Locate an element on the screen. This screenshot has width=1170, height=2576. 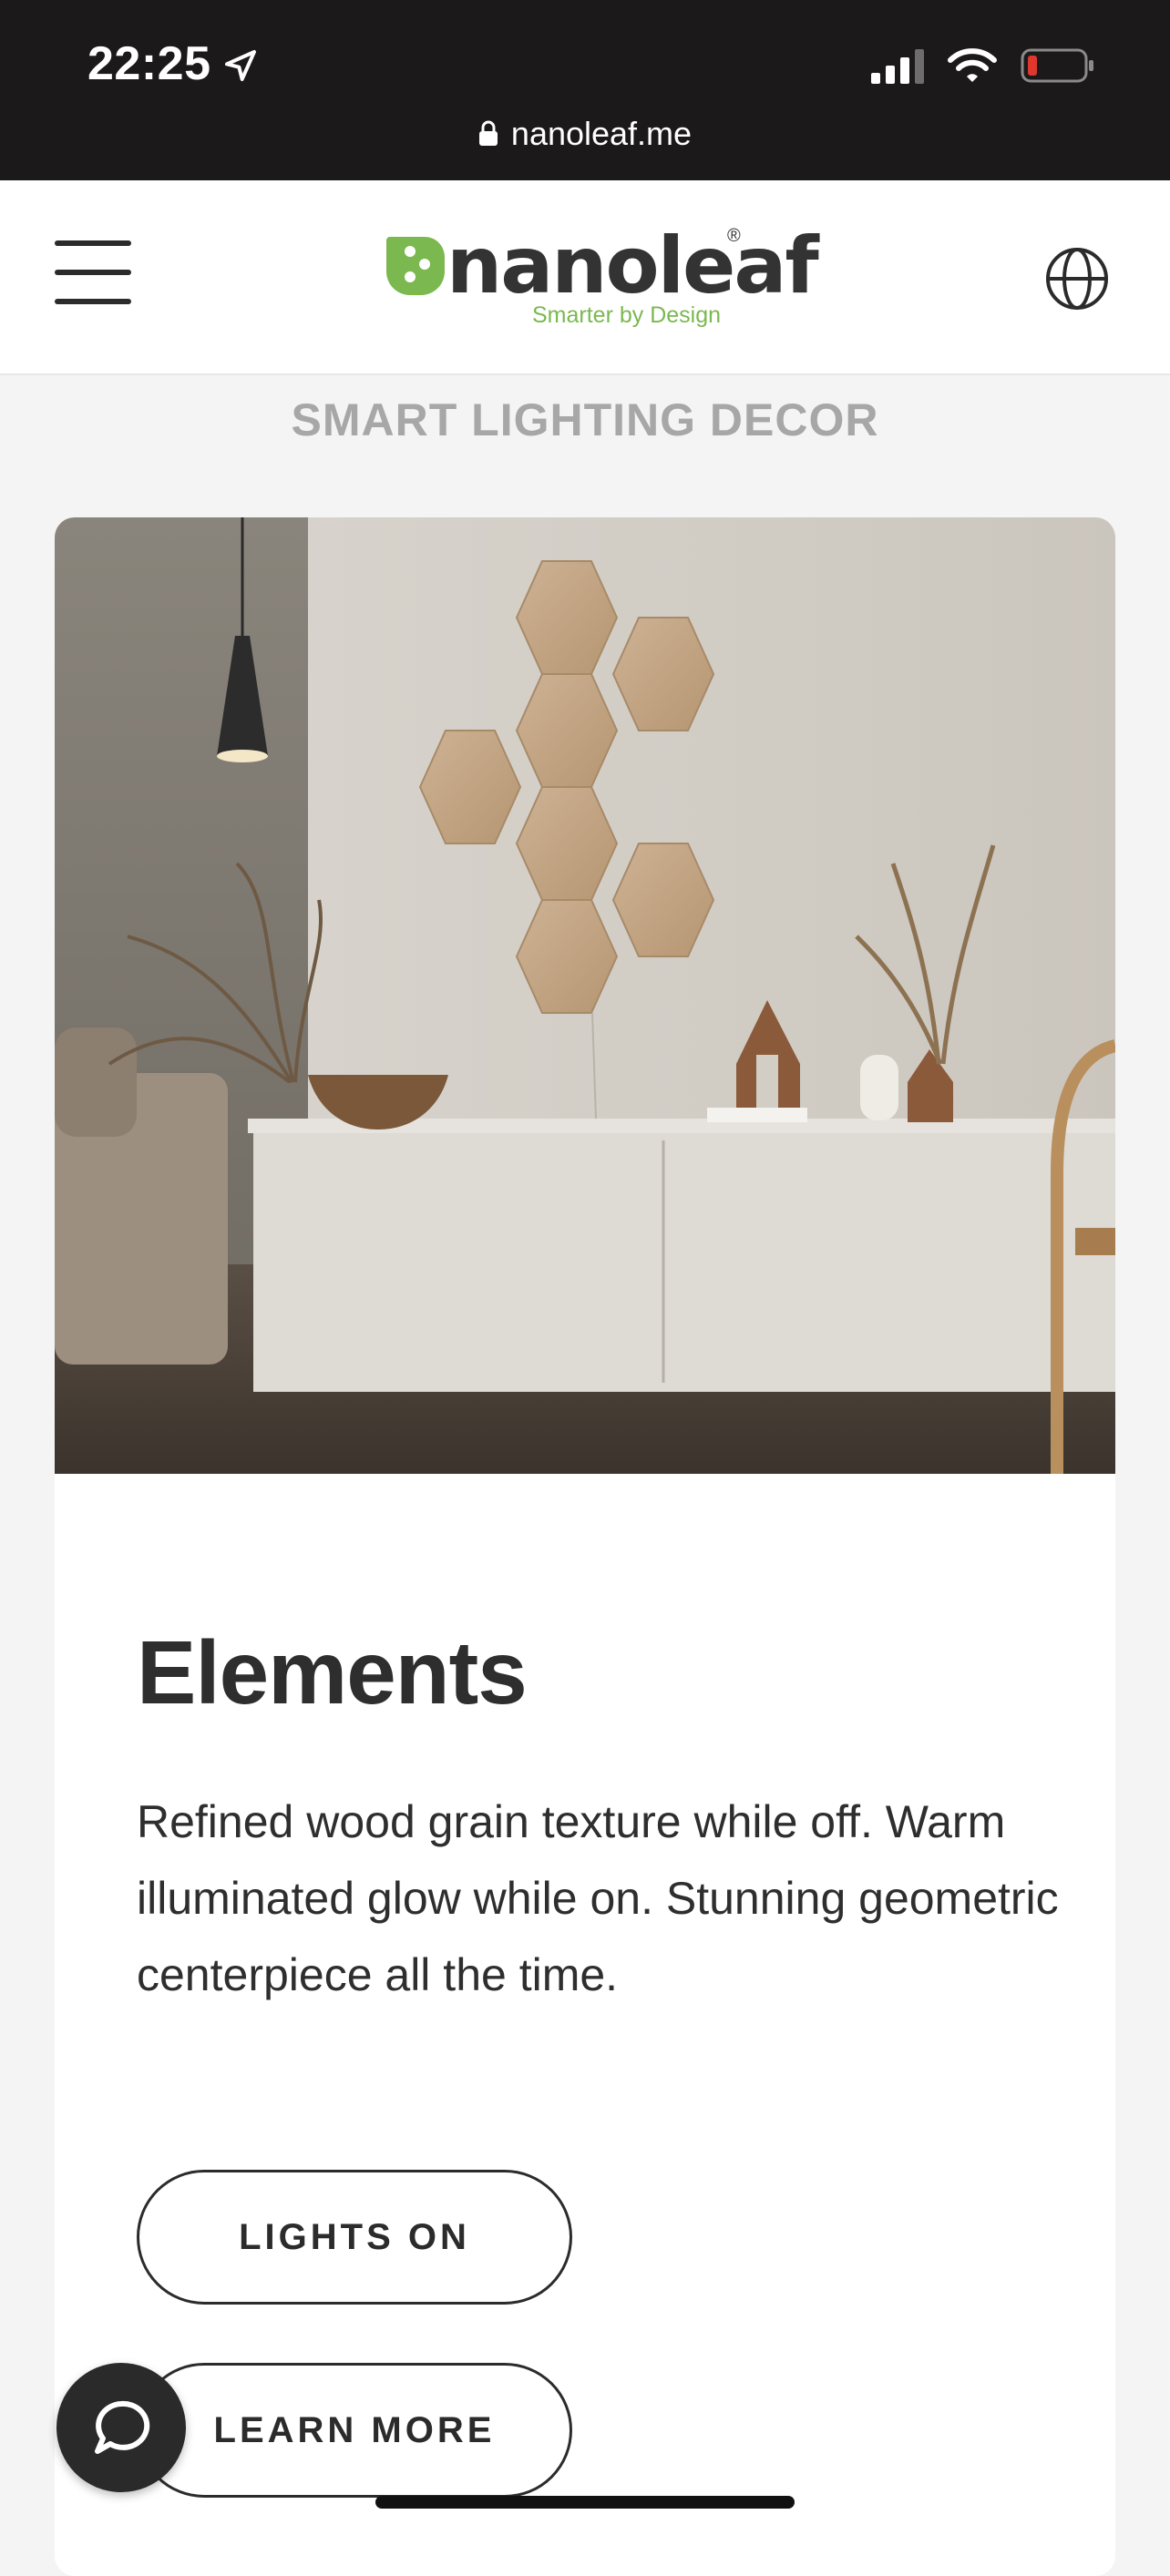
learn-more-button: LEARN MORE is located at coordinates (355, 2430).